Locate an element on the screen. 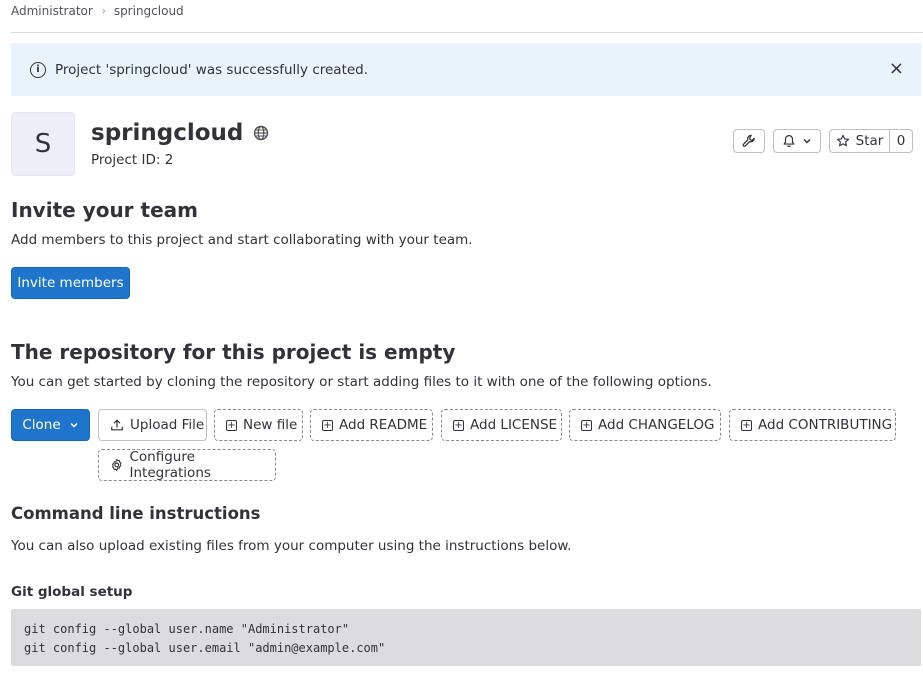 The image size is (923, 679). add-contributing-label: Add CONTRIBUTING is located at coordinates (825, 425).